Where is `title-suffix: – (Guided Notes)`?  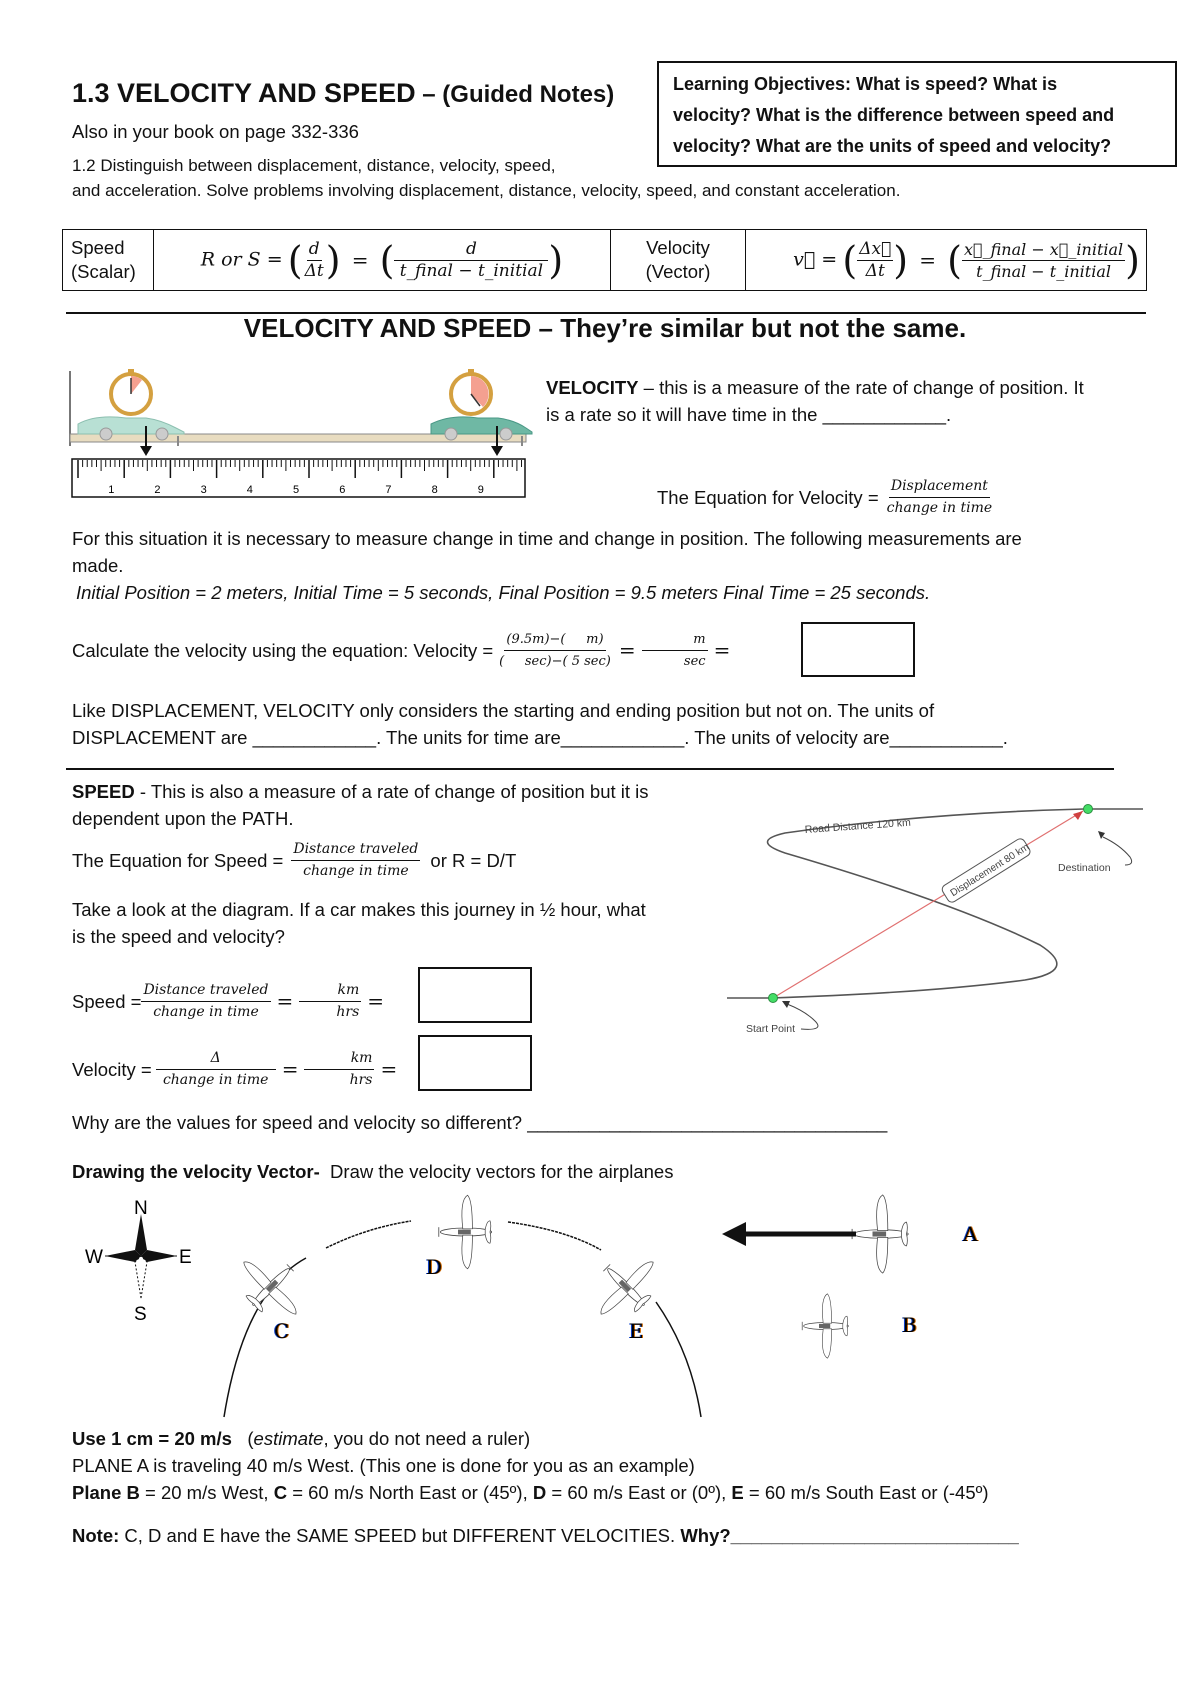 title-suffix: – (Guided Notes) is located at coordinates (515, 94).